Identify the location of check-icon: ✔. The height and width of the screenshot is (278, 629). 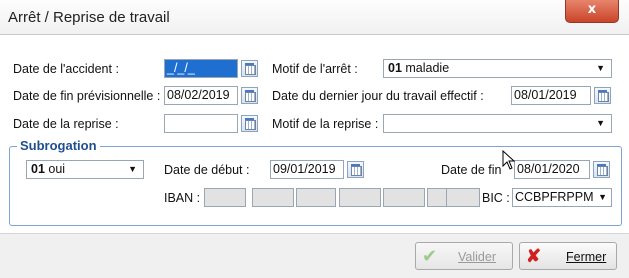
(430, 256).